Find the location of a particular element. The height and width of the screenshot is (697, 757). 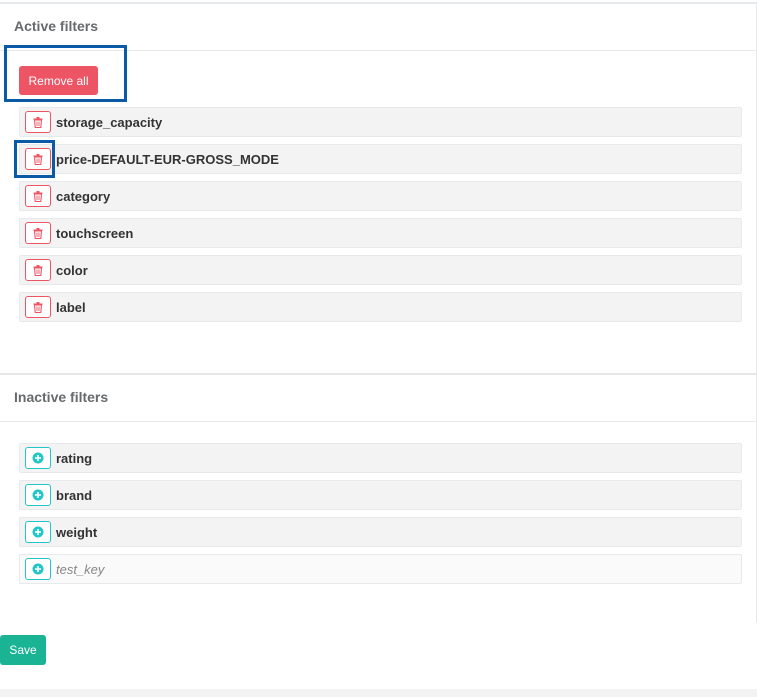

filter-label: label is located at coordinates (71, 307).